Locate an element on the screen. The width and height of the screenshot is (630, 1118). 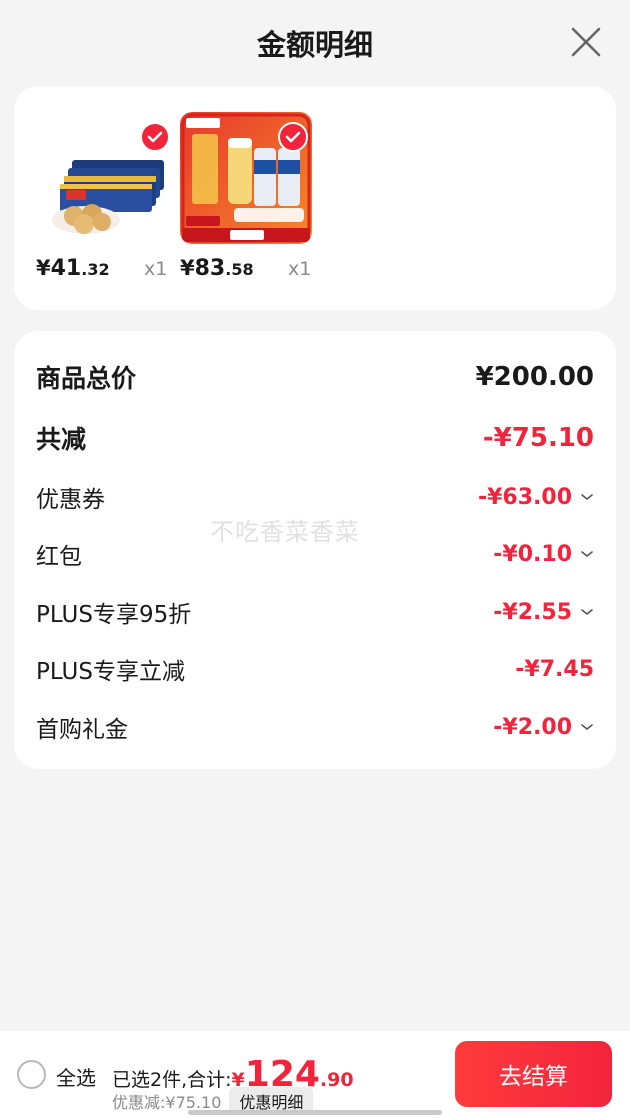
close-icon is located at coordinates (586, 42).